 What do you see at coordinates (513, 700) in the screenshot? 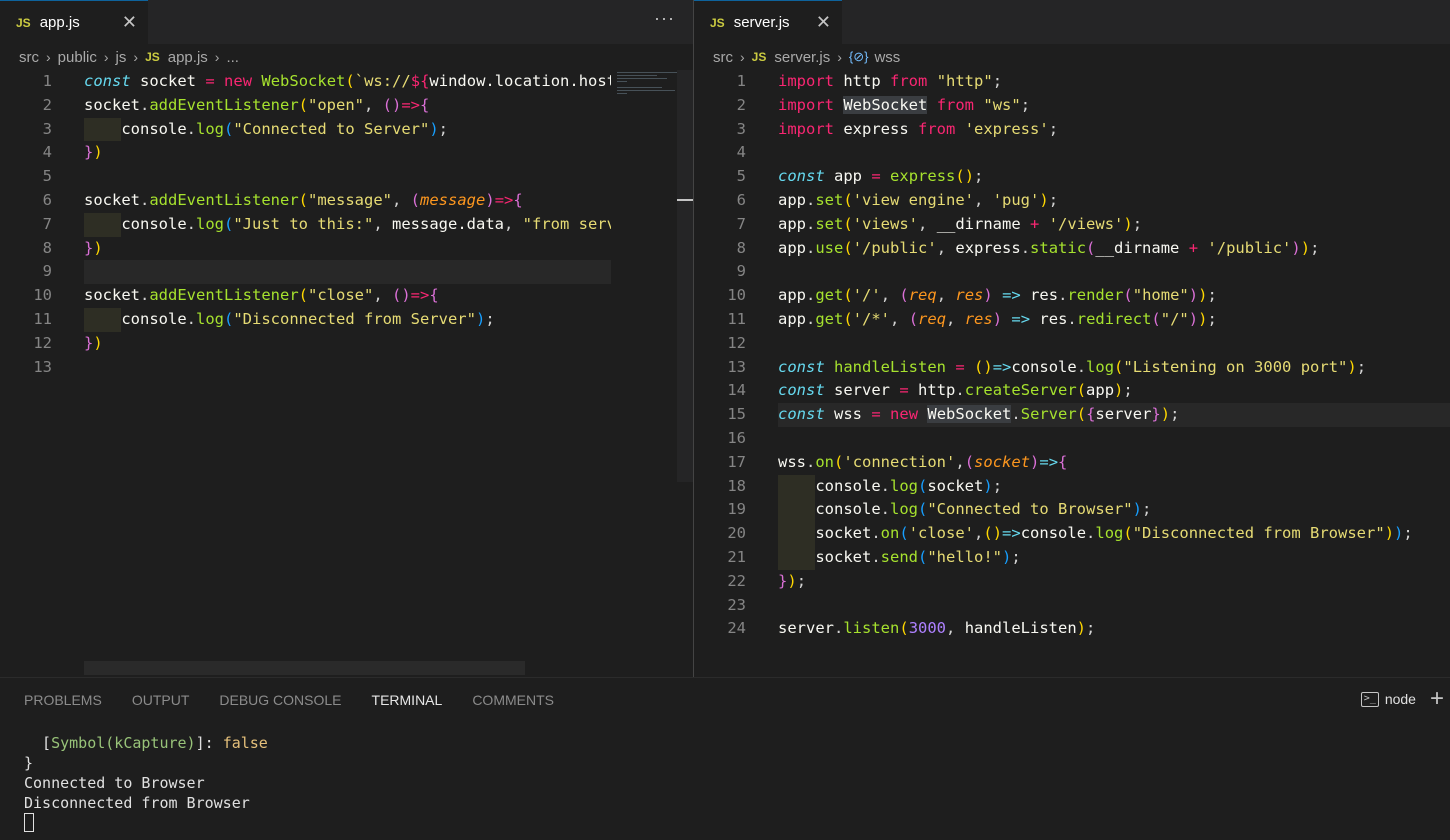
I see `tab-comments: COMMENTS` at bounding box center [513, 700].